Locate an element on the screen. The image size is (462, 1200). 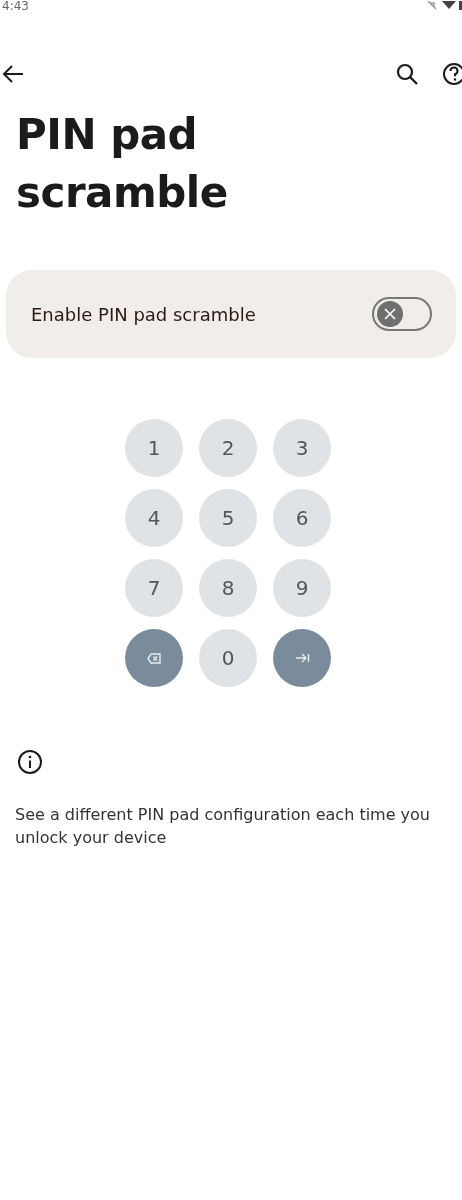
close-icon is located at coordinates (390, 314).